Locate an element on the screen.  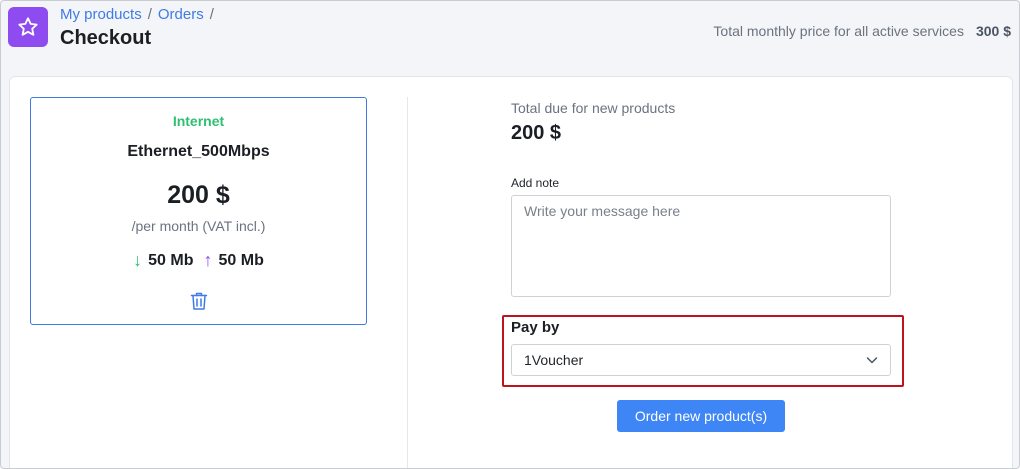
app-icon is located at coordinates (28, 27).